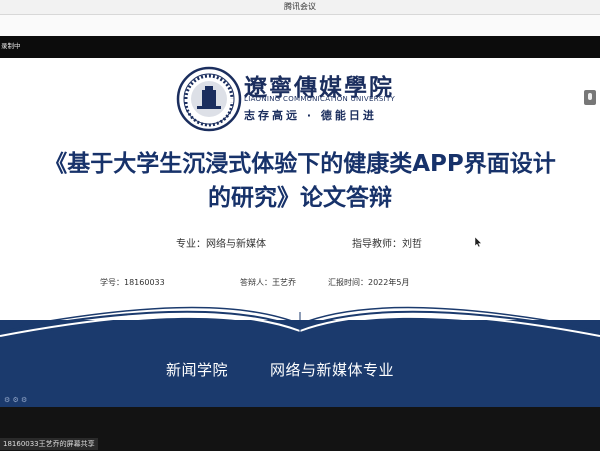 This screenshot has height=451, width=600. I want to click on recording-bar: 录制中, so click(300, 47).